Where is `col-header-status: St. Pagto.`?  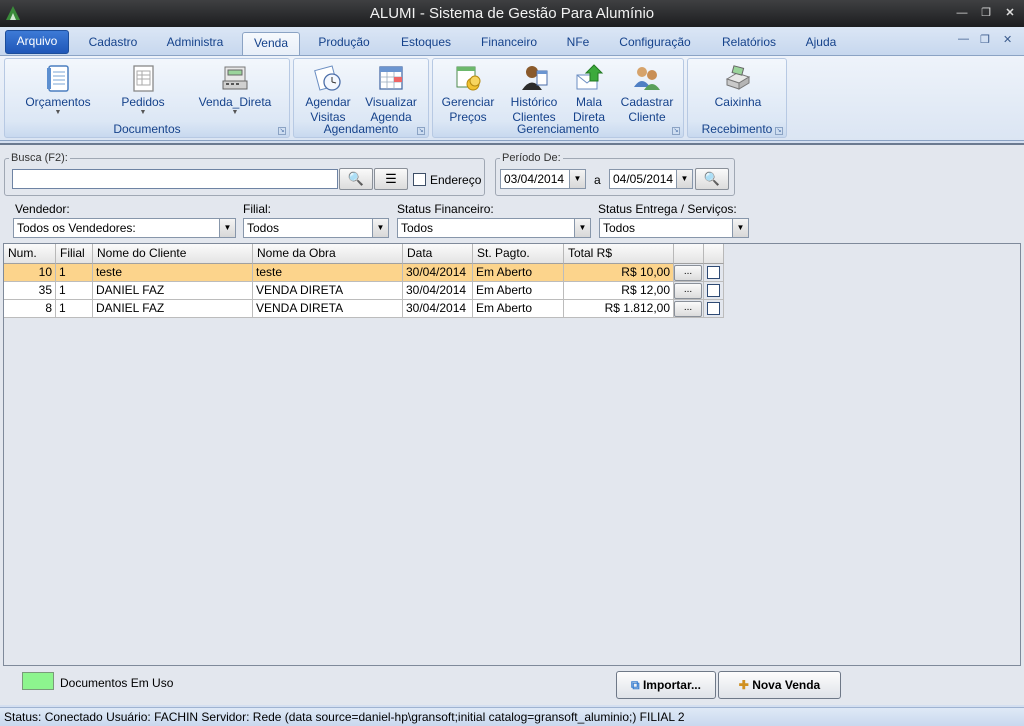 col-header-status: St. Pagto. is located at coordinates (518, 254).